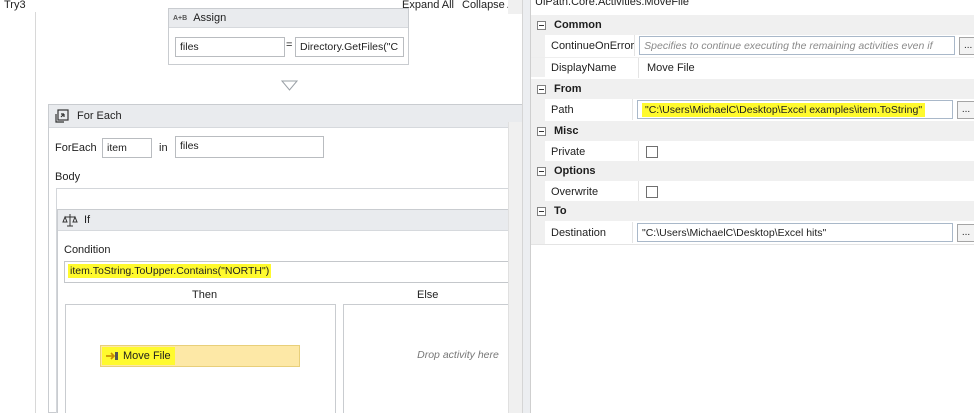 The height and width of the screenshot is (413, 974). Describe the element at coordinates (795, 232) in the screenshot. I see `destination-input: "C:\Users\MichaelC\Desktop\Excel hits"` at that location.